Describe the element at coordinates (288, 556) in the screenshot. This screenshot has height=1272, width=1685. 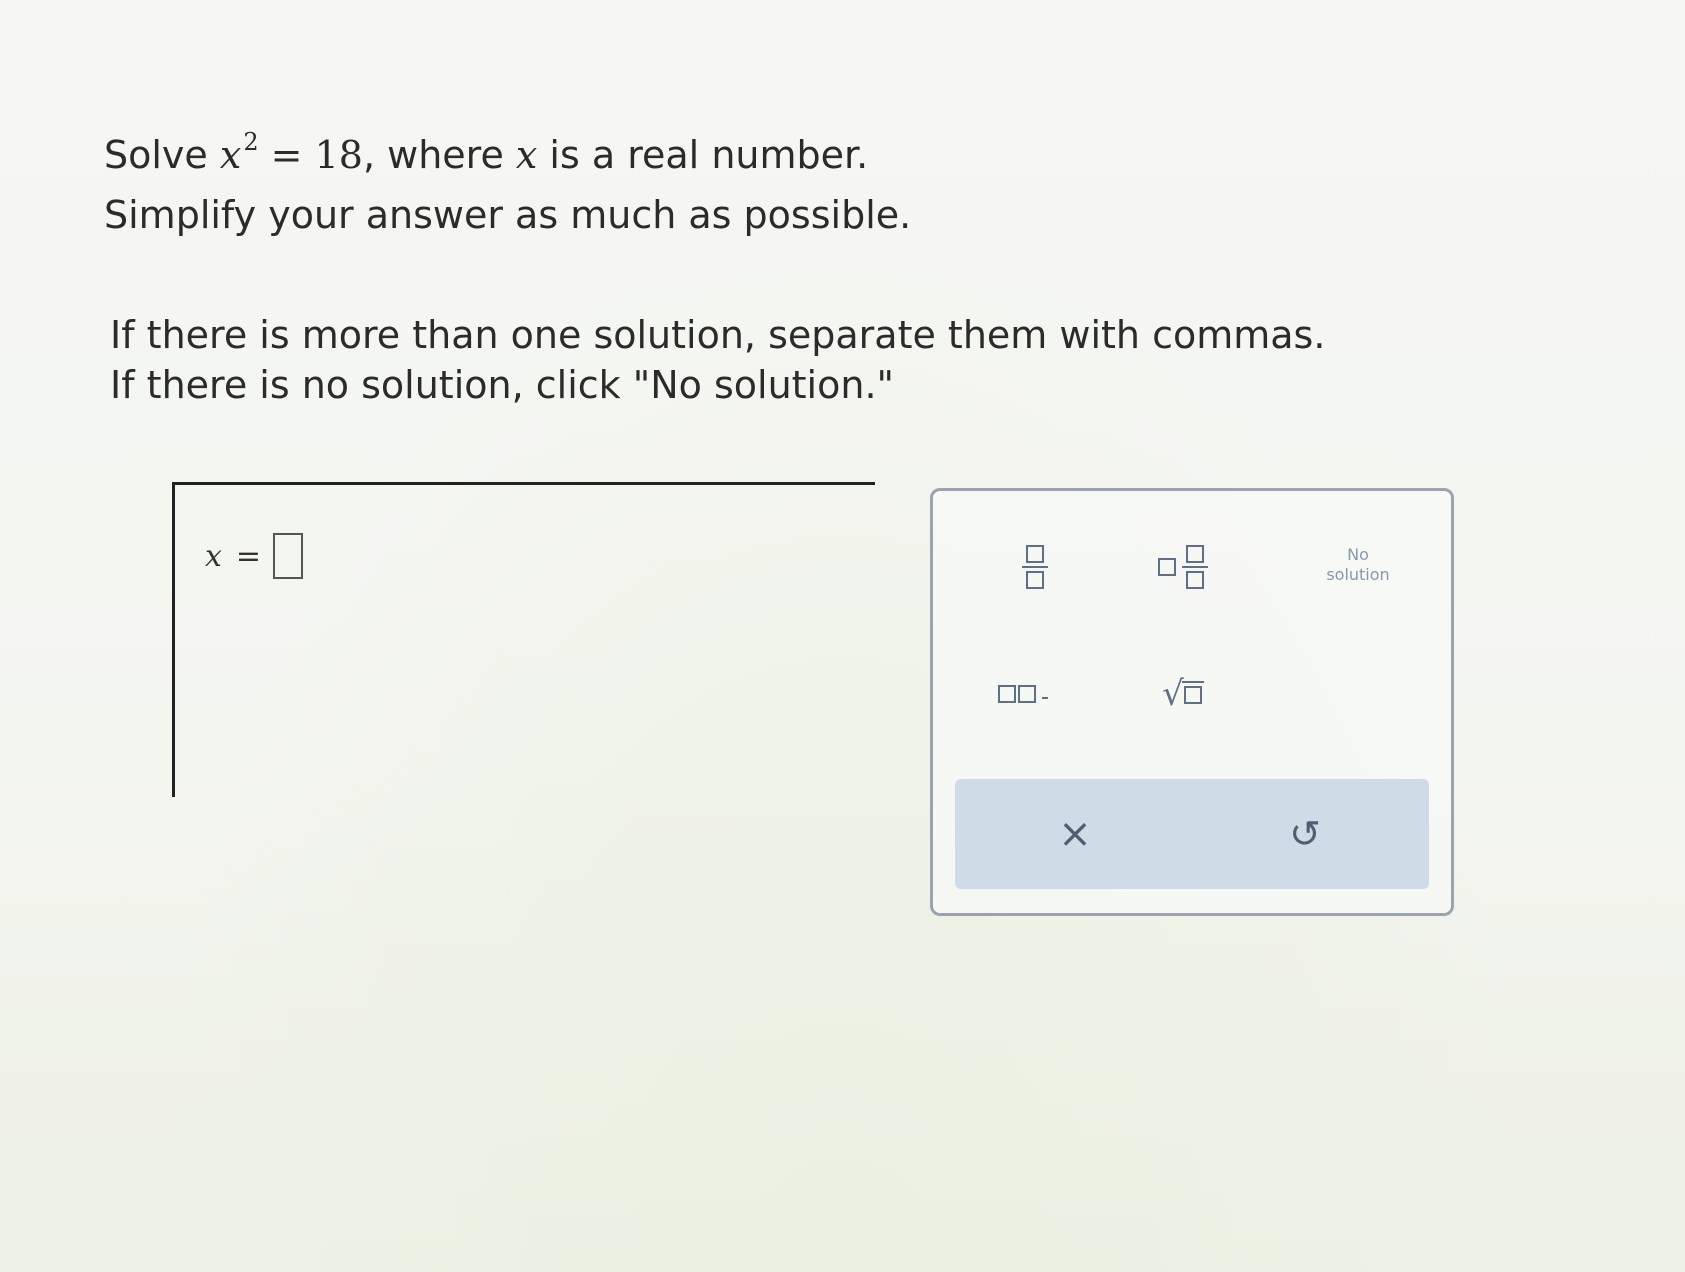
I see `answer-input` at that location.